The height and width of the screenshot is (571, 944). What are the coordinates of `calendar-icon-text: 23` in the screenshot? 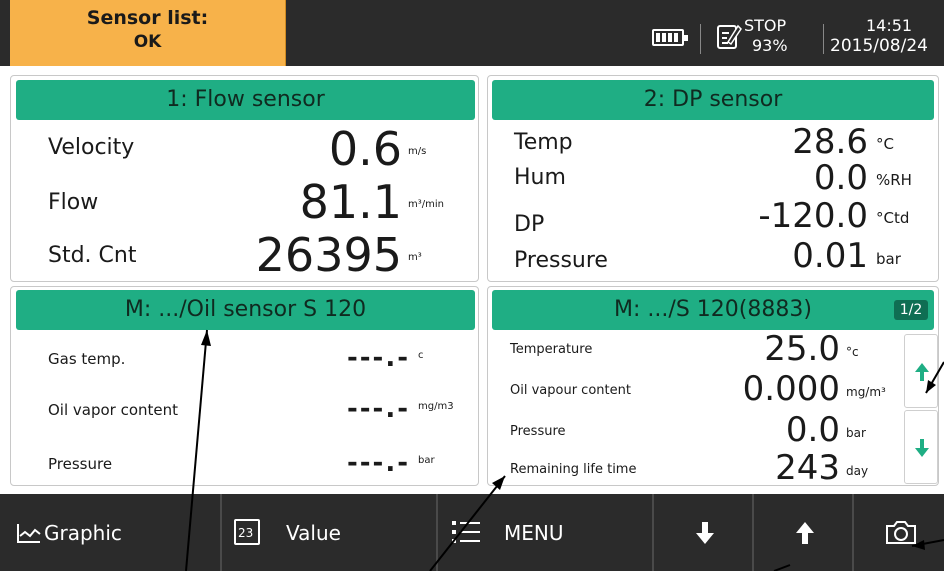 It's located at (246, 533).